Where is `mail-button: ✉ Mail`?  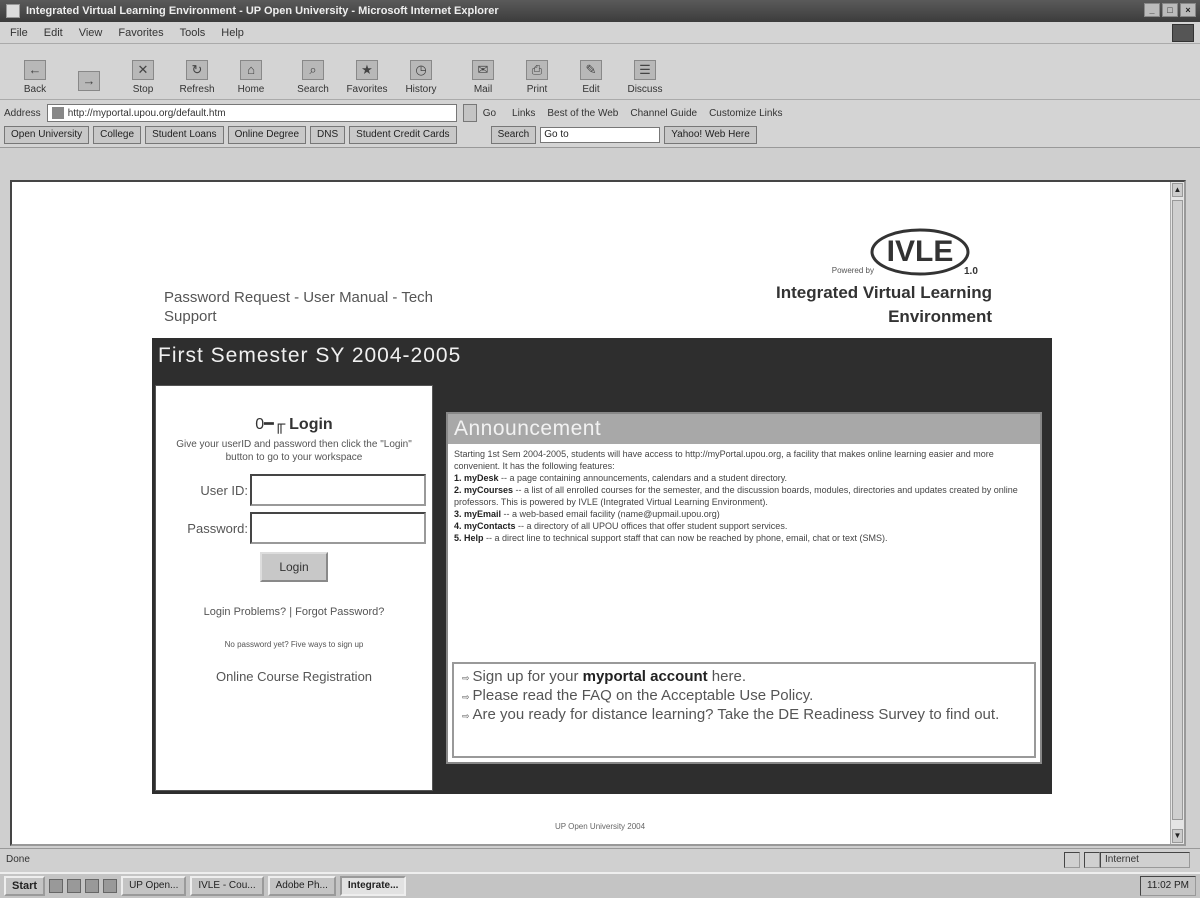
mail-button: ✉ Mail is located at coordinates (483, 74).